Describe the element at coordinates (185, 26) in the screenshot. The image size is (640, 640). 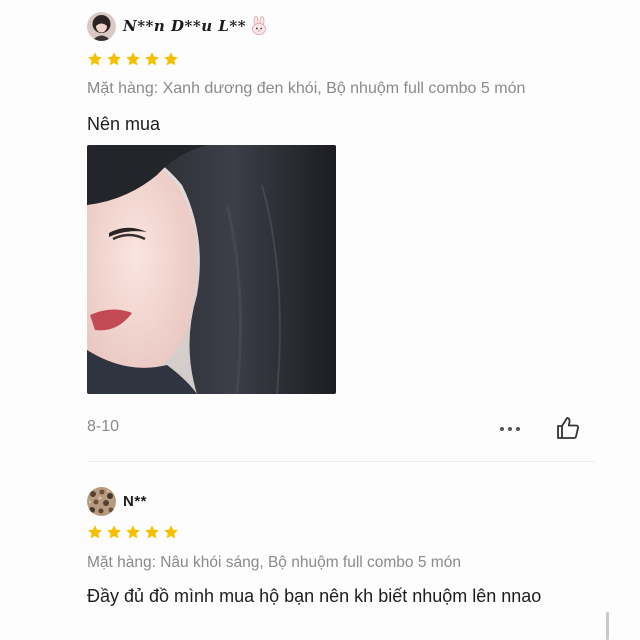
I see `review-username: N**n D**u L**` at that location.